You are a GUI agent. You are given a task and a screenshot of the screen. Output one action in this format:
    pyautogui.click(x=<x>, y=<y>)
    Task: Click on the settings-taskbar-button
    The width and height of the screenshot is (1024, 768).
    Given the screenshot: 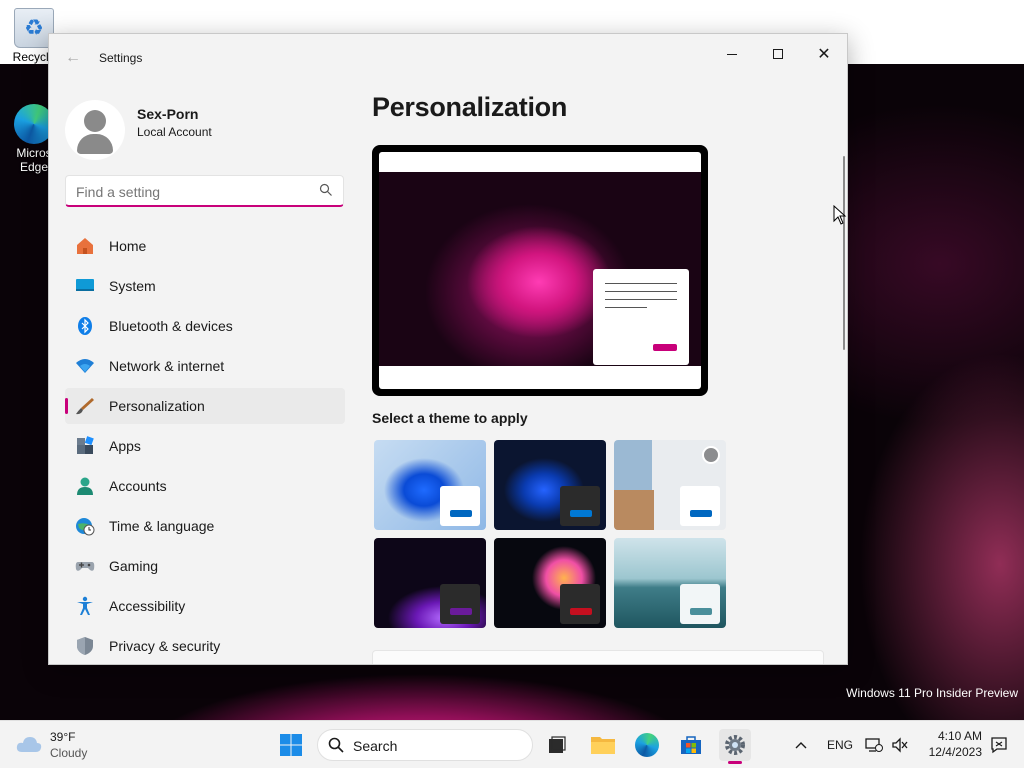 What is the action you would take?
    pyautogui.click(x=735, y=746)
    